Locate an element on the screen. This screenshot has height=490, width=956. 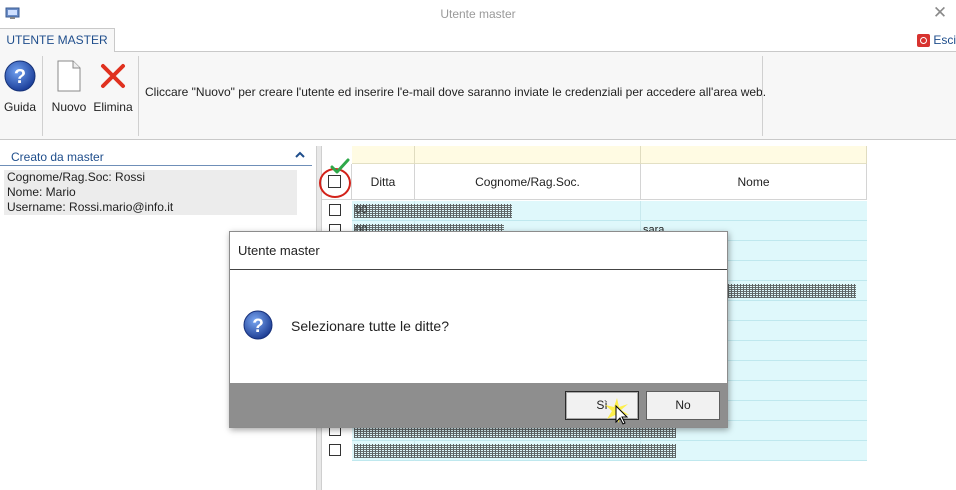
new-document-icon is located at coordinates (69, 76).